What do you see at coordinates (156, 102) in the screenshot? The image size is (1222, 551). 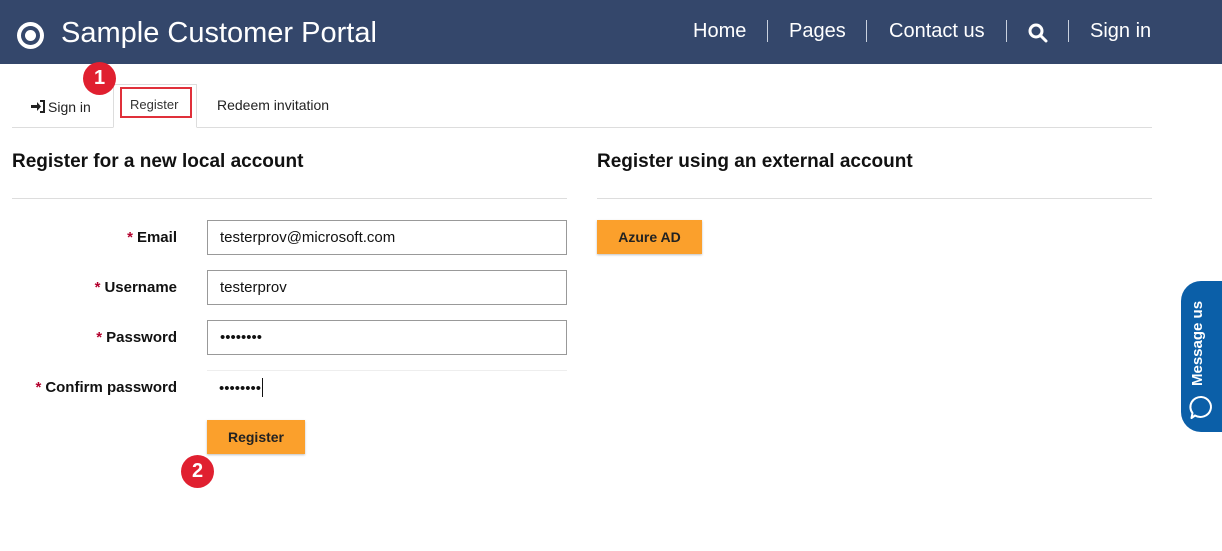 I see `highlight-box` at bounding box center [156, 102].